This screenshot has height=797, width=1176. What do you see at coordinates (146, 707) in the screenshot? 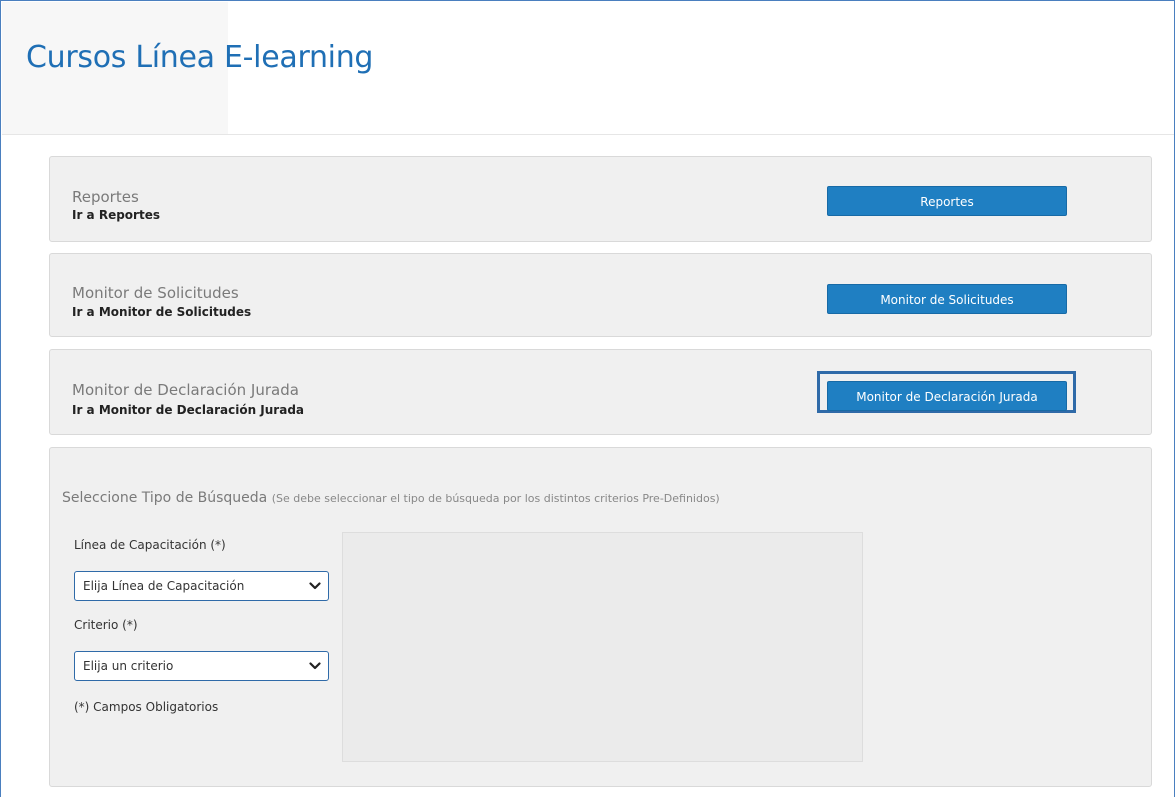
I see `required-fields-note: (*) Campos Obligatorios` at bounding box center [146, 707].